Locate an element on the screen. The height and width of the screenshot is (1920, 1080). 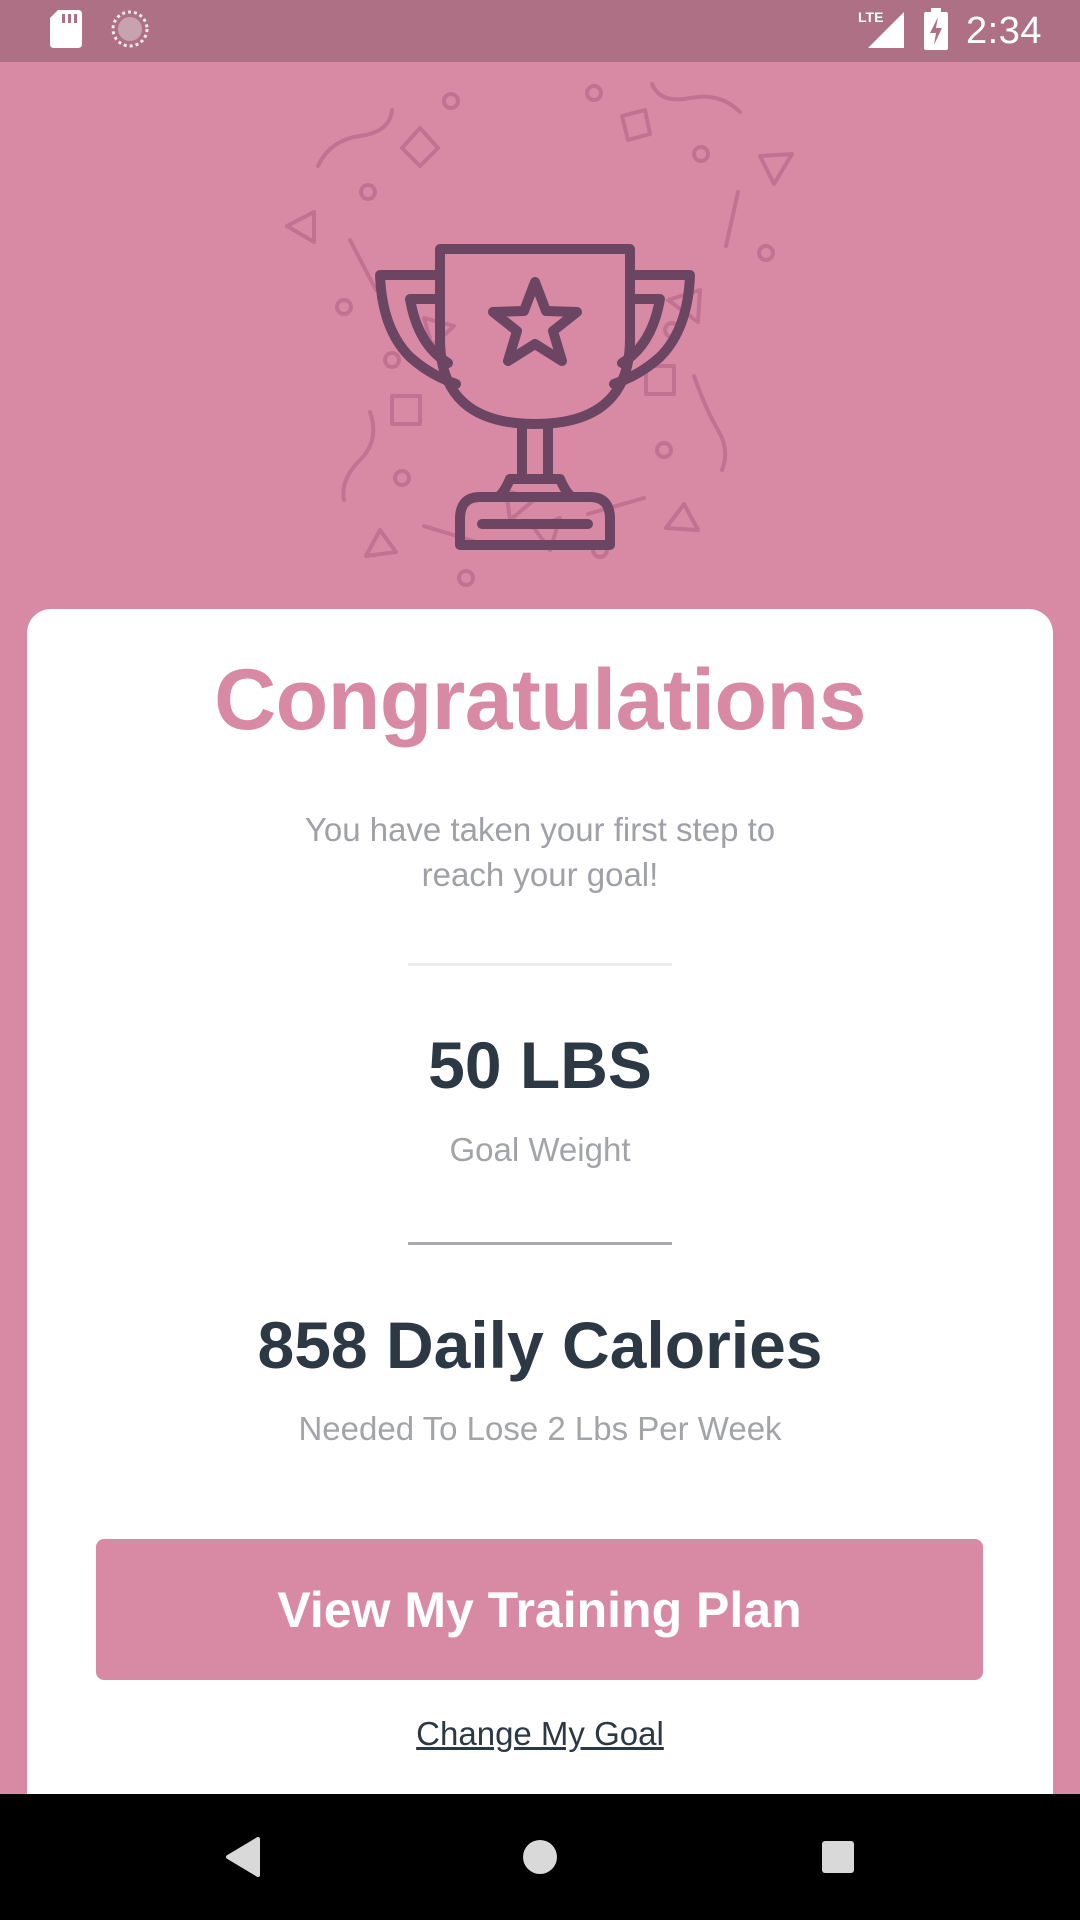
lte-signal-icon: LTE is located at coordinates (882, 31).